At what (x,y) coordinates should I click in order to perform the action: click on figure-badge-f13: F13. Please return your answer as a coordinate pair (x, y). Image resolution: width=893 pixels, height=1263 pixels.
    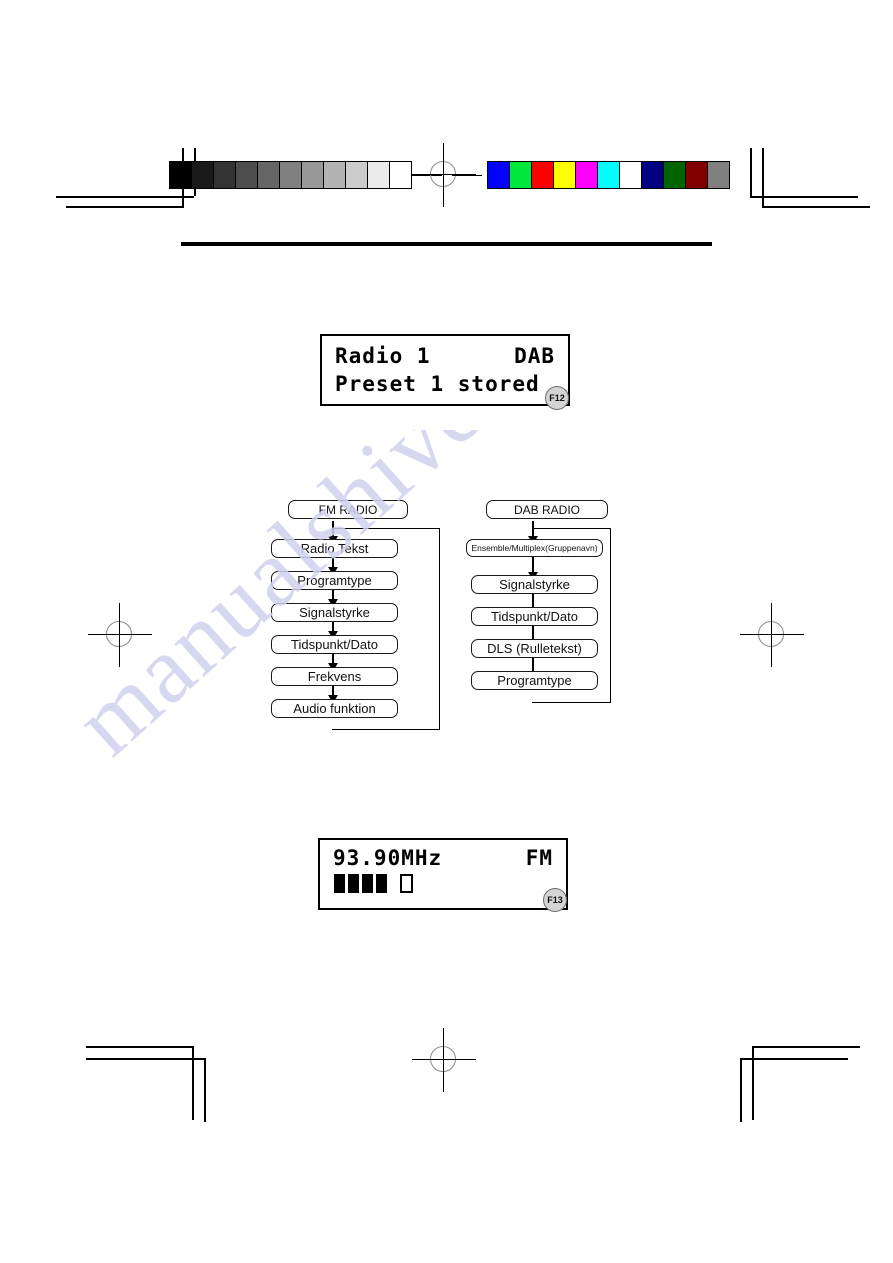
    Looking at the image, I should click on (555, 900).